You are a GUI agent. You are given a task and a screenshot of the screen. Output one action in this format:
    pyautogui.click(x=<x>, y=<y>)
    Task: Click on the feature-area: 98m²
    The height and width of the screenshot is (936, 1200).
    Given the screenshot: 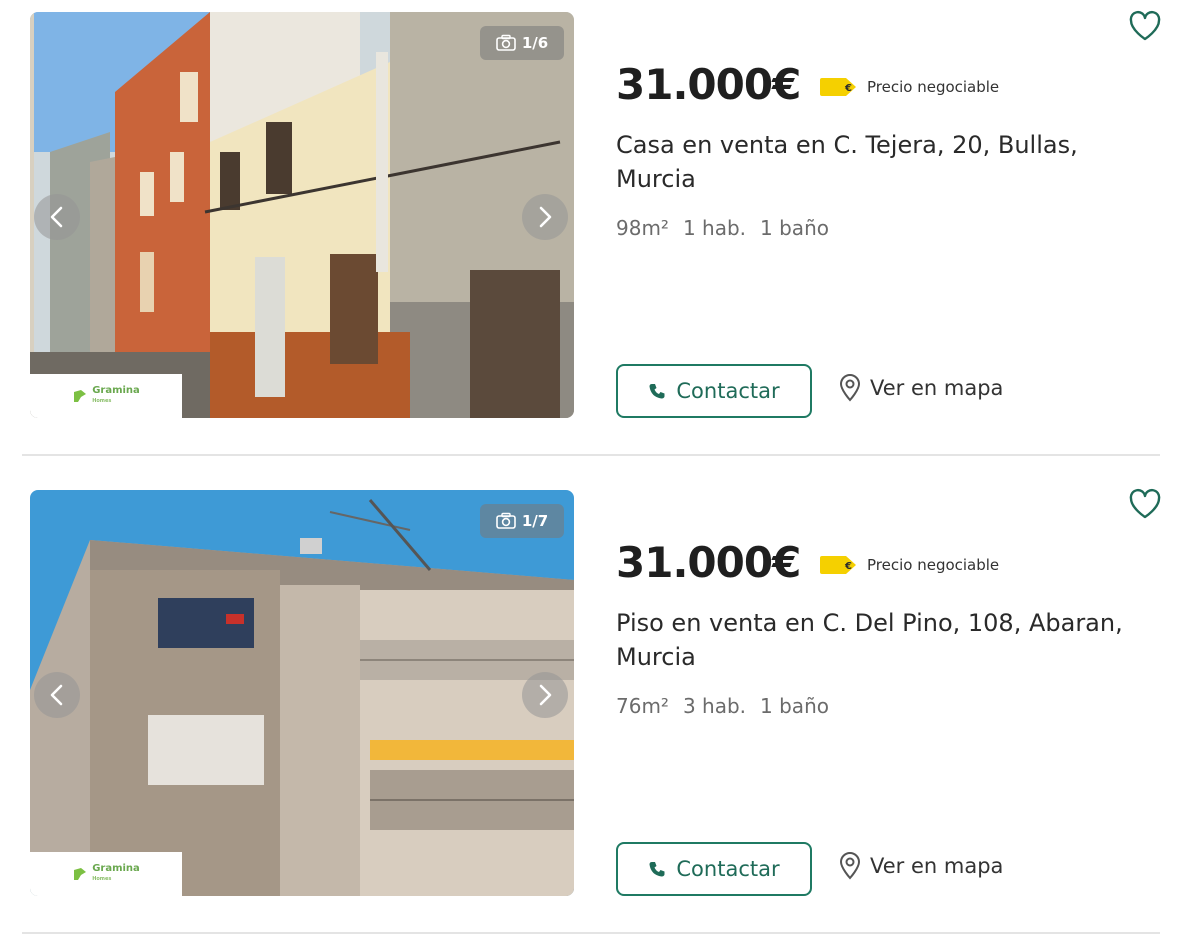 What is the action you would take?
    pyautogui.click(x=642, y=228)
    